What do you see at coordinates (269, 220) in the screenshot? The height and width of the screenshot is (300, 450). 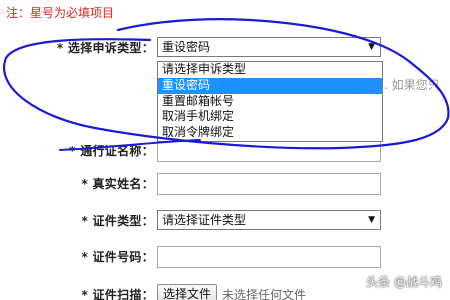 I see `id-type-select: 请选择证件类型 ▼` at bounding box center [269, 220].